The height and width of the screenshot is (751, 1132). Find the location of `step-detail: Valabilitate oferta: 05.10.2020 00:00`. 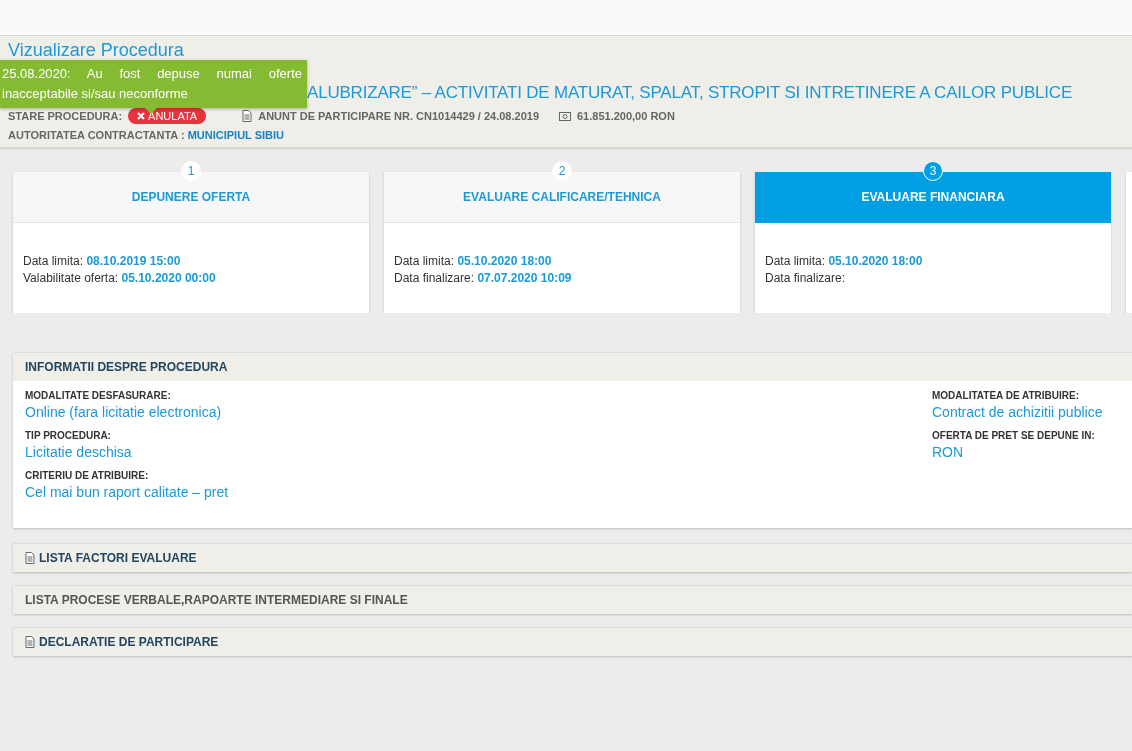

step-detail: Valabilitate oferta: 05.10.2020 00:00 is located at coordinates (120, 278).